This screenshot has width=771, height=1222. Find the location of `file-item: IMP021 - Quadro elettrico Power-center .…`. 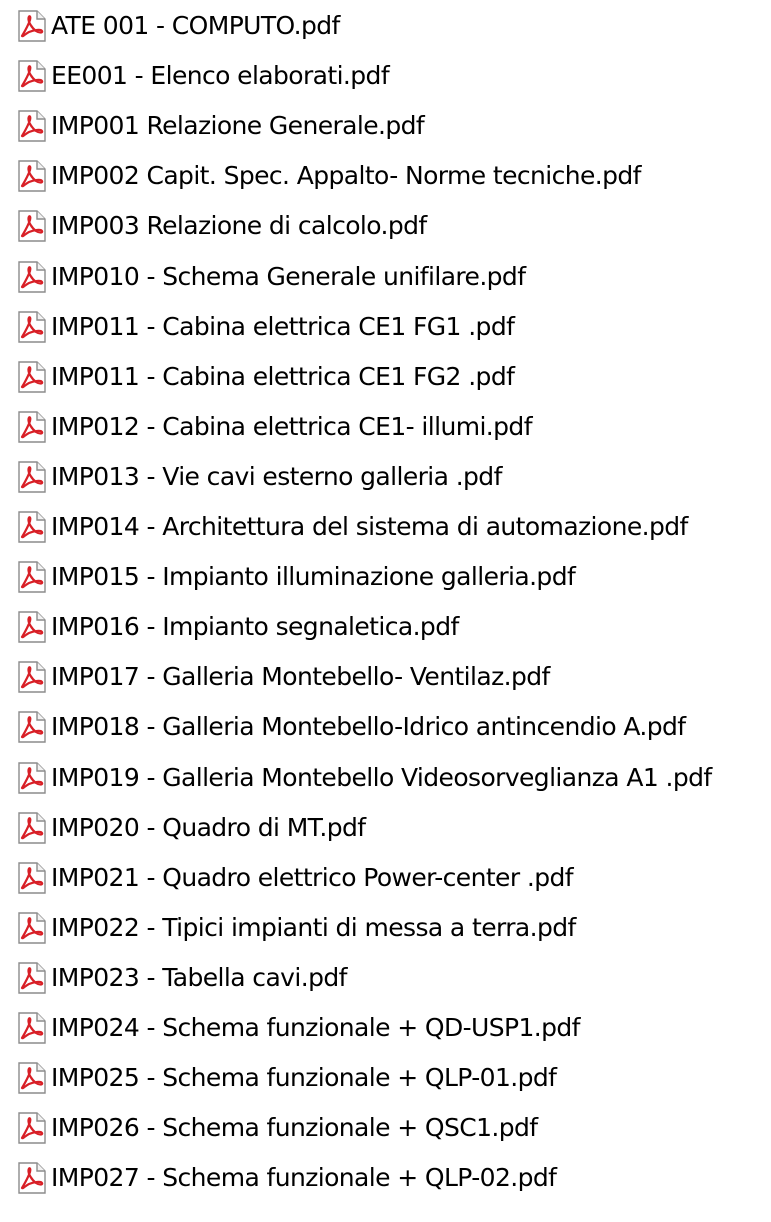

file-item: IMP021 - Quadro elettrico Power-center .… is located at coordinates (294, 878).